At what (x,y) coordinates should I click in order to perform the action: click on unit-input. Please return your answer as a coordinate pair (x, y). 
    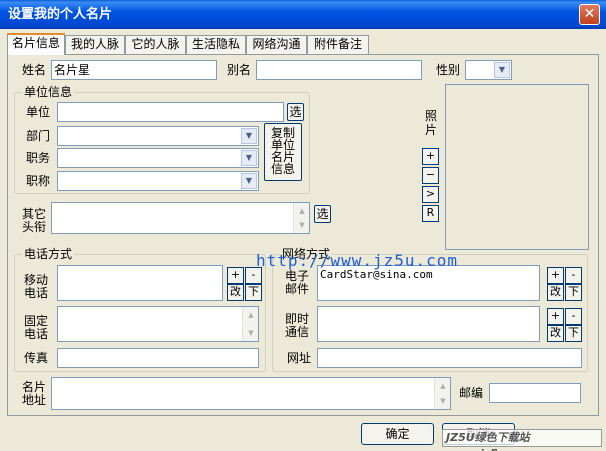
    Looking at the image, I should click on (170, 112).